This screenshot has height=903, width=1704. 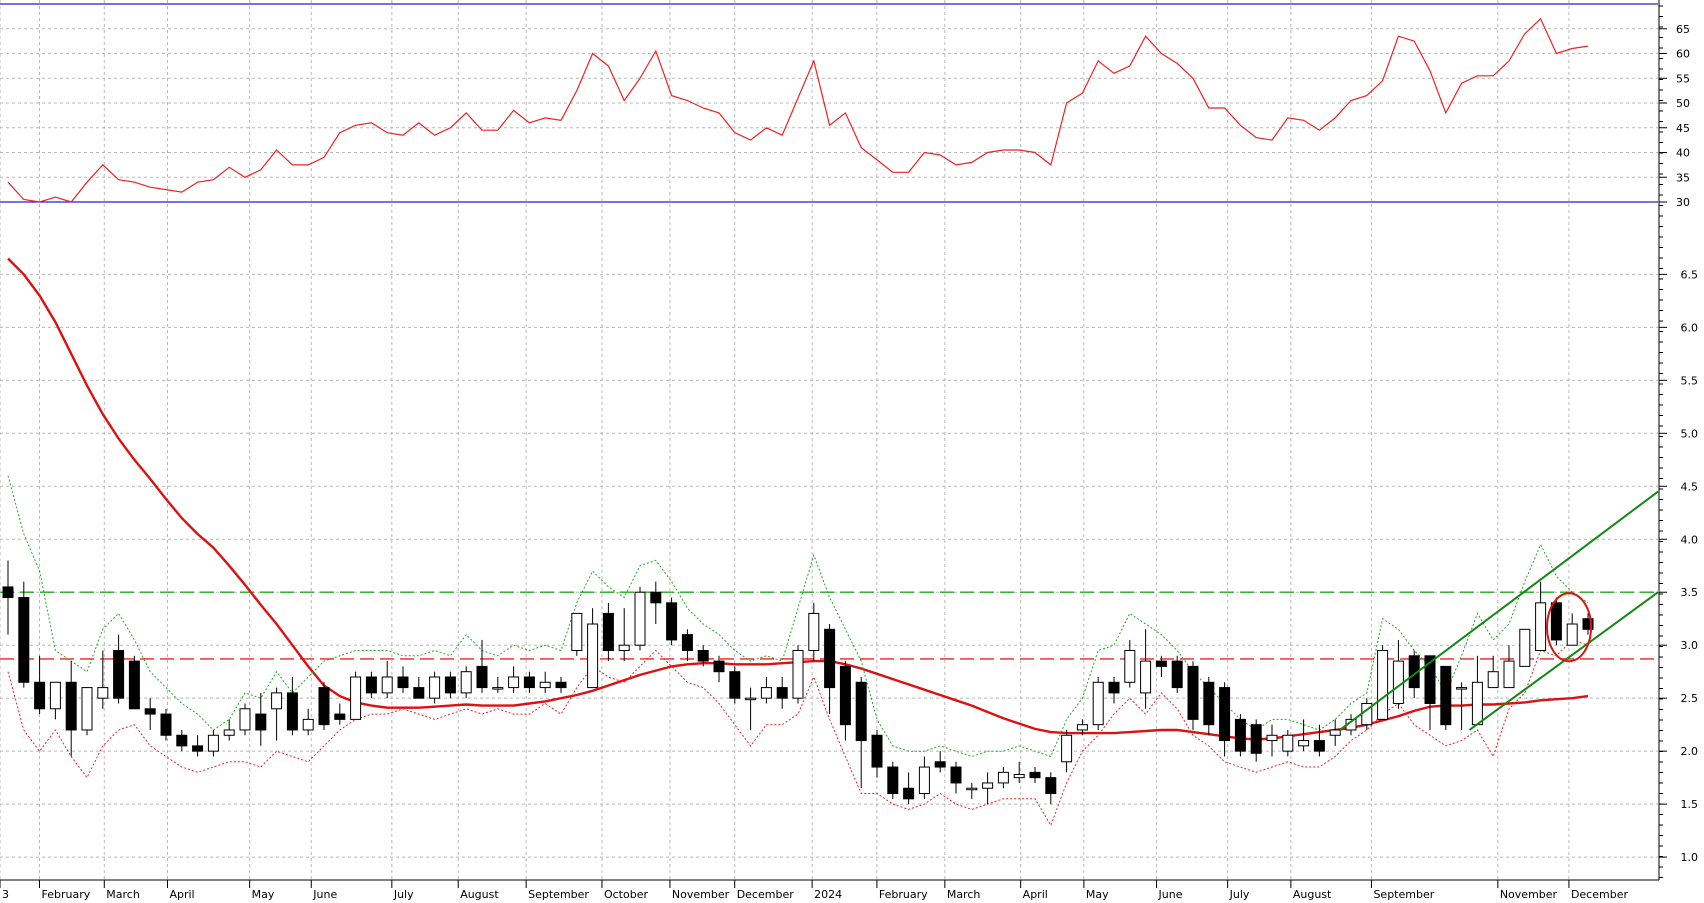 I want to click on y-tick-label: 4.0, so click(x=1690, y=539).